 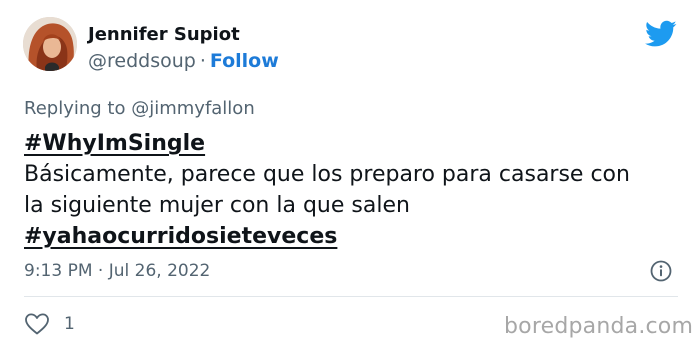 I want to click on hashtag-whyimsingle: #WhyImSingle, so click(x=114, y=143).